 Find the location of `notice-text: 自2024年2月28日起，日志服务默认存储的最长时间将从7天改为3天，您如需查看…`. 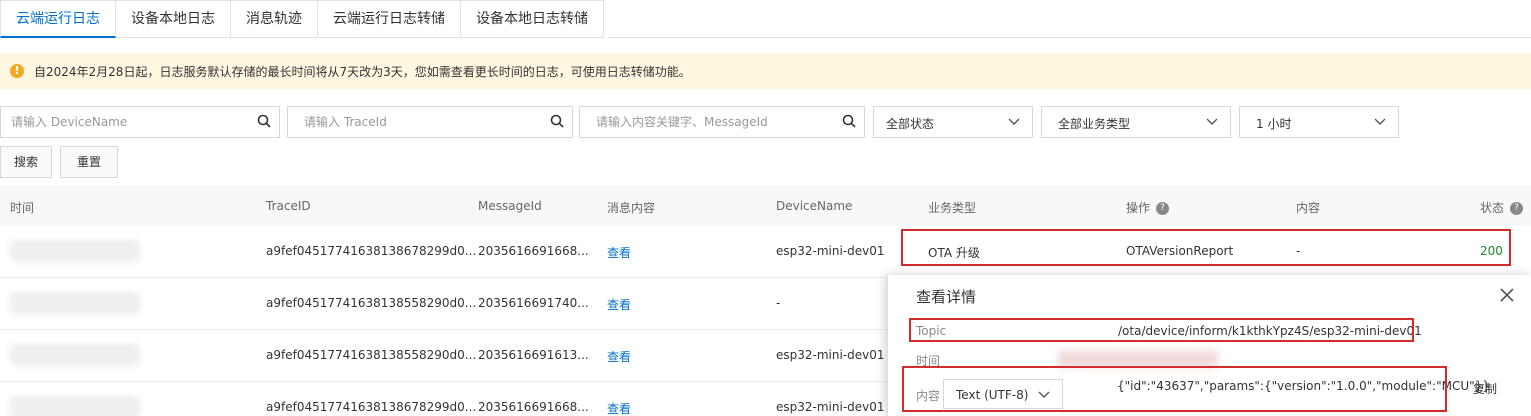

notice-text: 自2024年2月28日起，日志服务默认存储的最长时间将从7天改为3天，您如需查看… is located at coordinates (362, 71).